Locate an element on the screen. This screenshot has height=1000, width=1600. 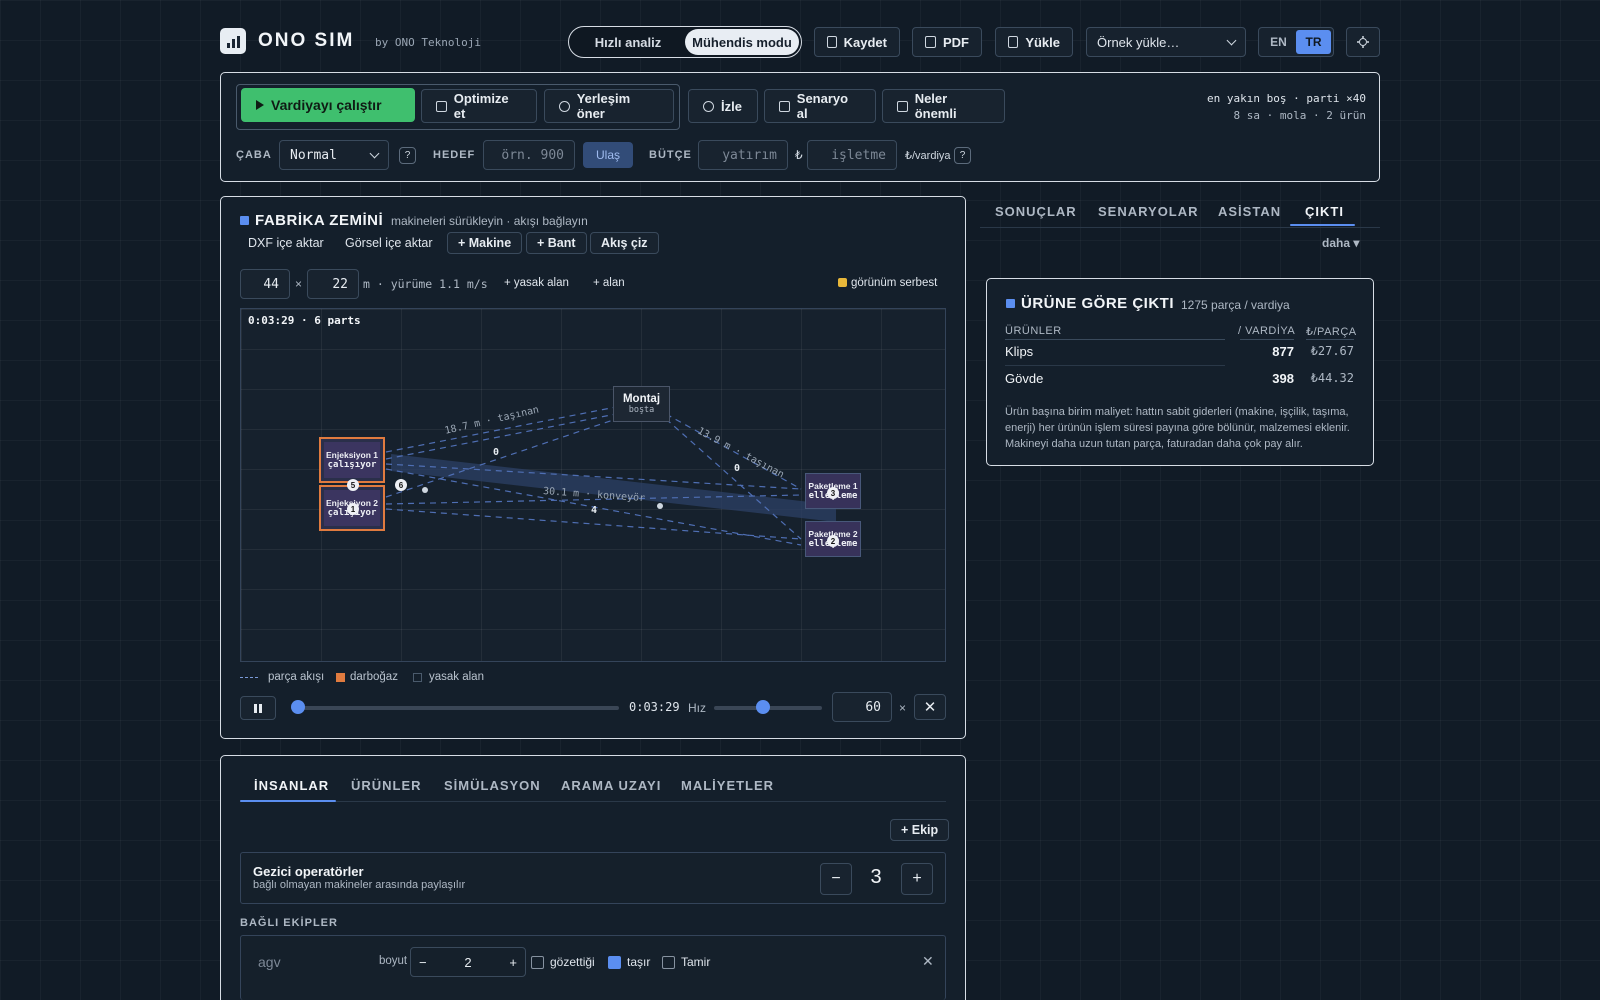
product-cost: ₺44.32 is located at coordinates (1332, 378).